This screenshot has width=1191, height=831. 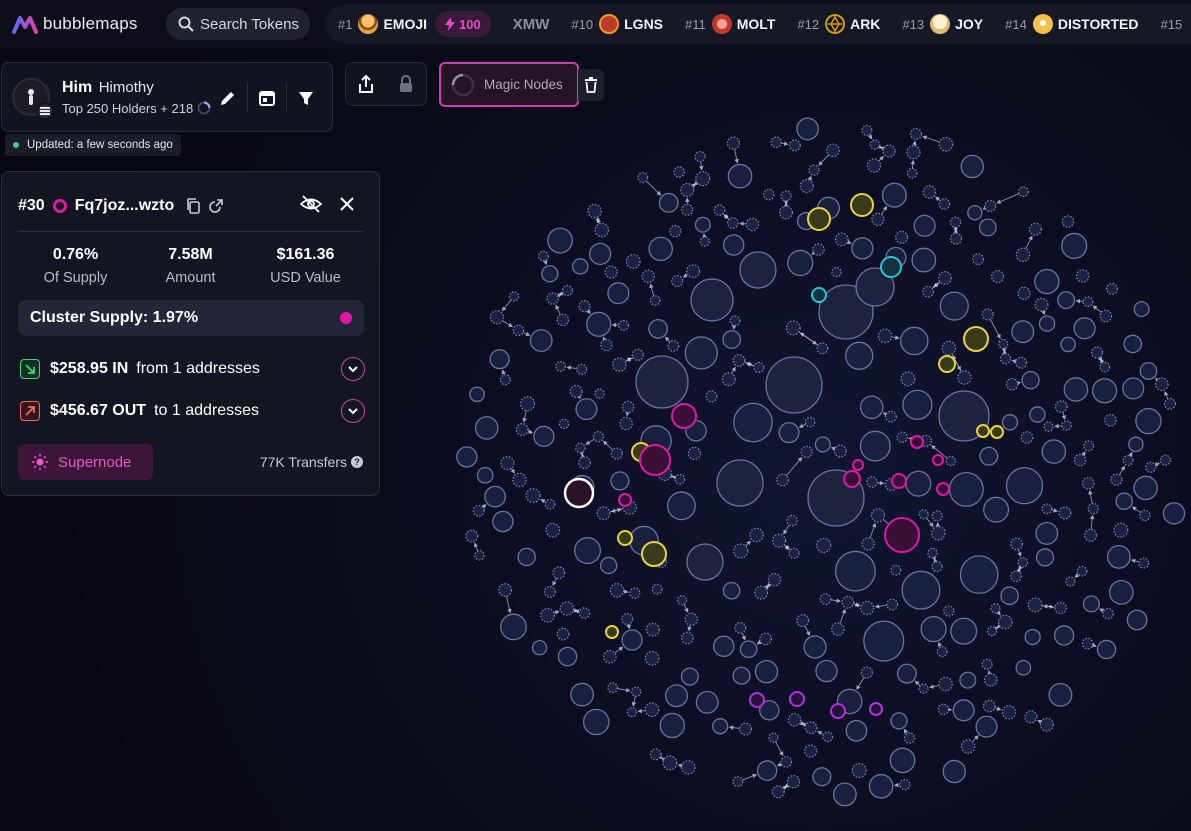 What do you see at coordinates (306, 98) in the screenshot?
I see `filter-button` at bounding box center [306, 98].